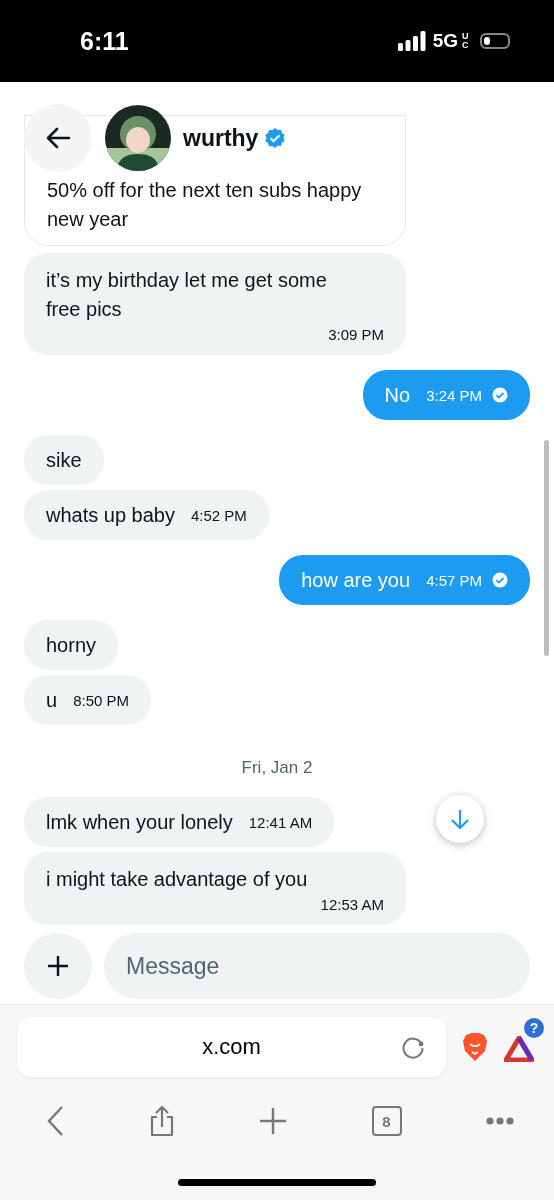  Describe the element at coordinates (280, 822) in the screenshot. I see `message-time: 12:41 AM` at that location.